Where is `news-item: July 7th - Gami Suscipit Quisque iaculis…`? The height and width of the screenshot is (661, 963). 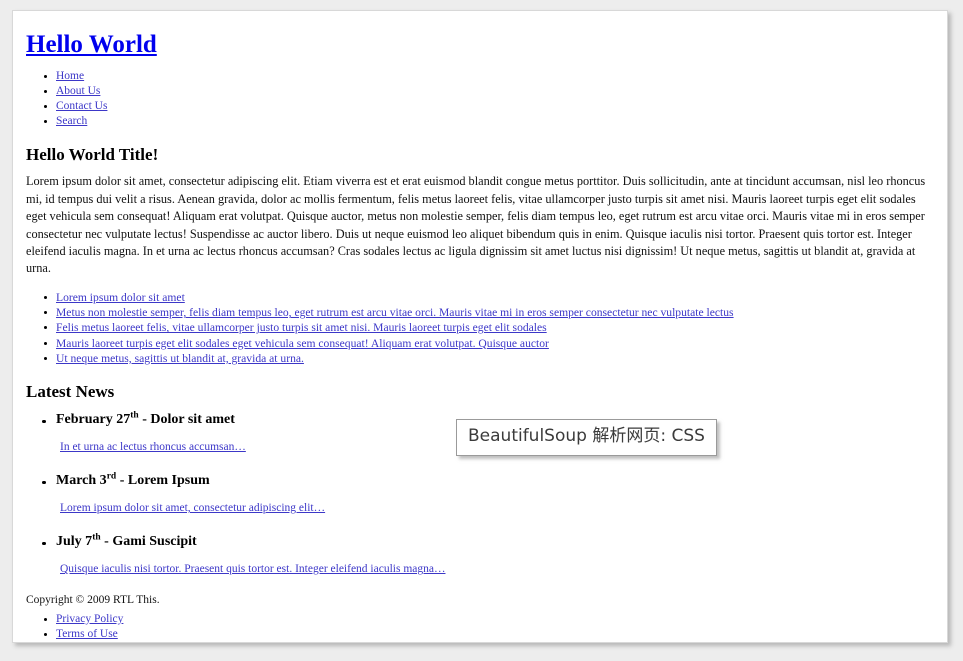 news-item: July 7th - Gami Suscipit Quisque iaculis… is located at coordinates (488, 554).